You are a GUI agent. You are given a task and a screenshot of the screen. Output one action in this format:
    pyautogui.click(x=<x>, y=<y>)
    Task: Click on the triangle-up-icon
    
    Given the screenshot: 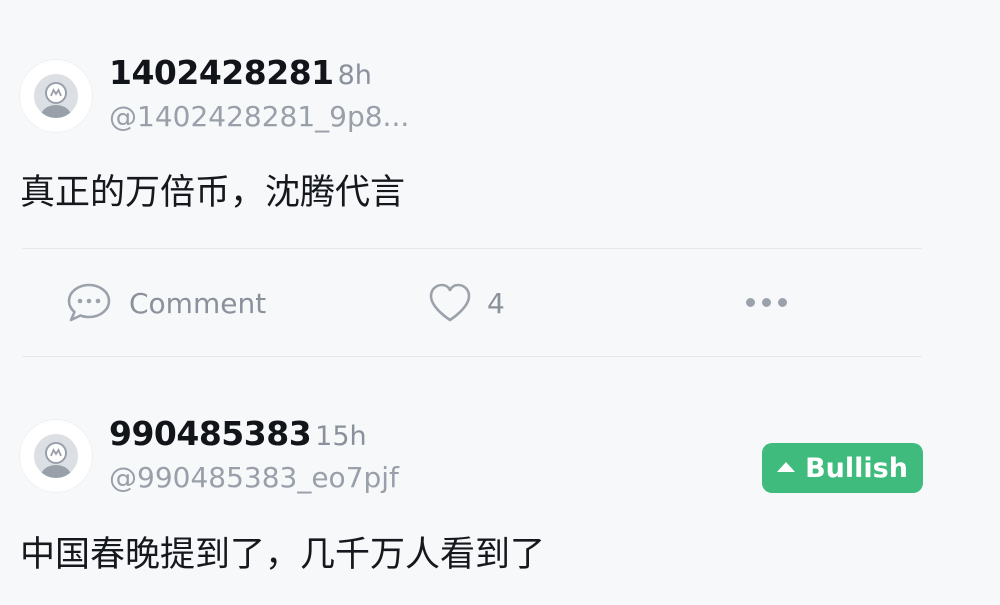 What is the action you would take?
    pyautogui.click(x=786, y=467)
    